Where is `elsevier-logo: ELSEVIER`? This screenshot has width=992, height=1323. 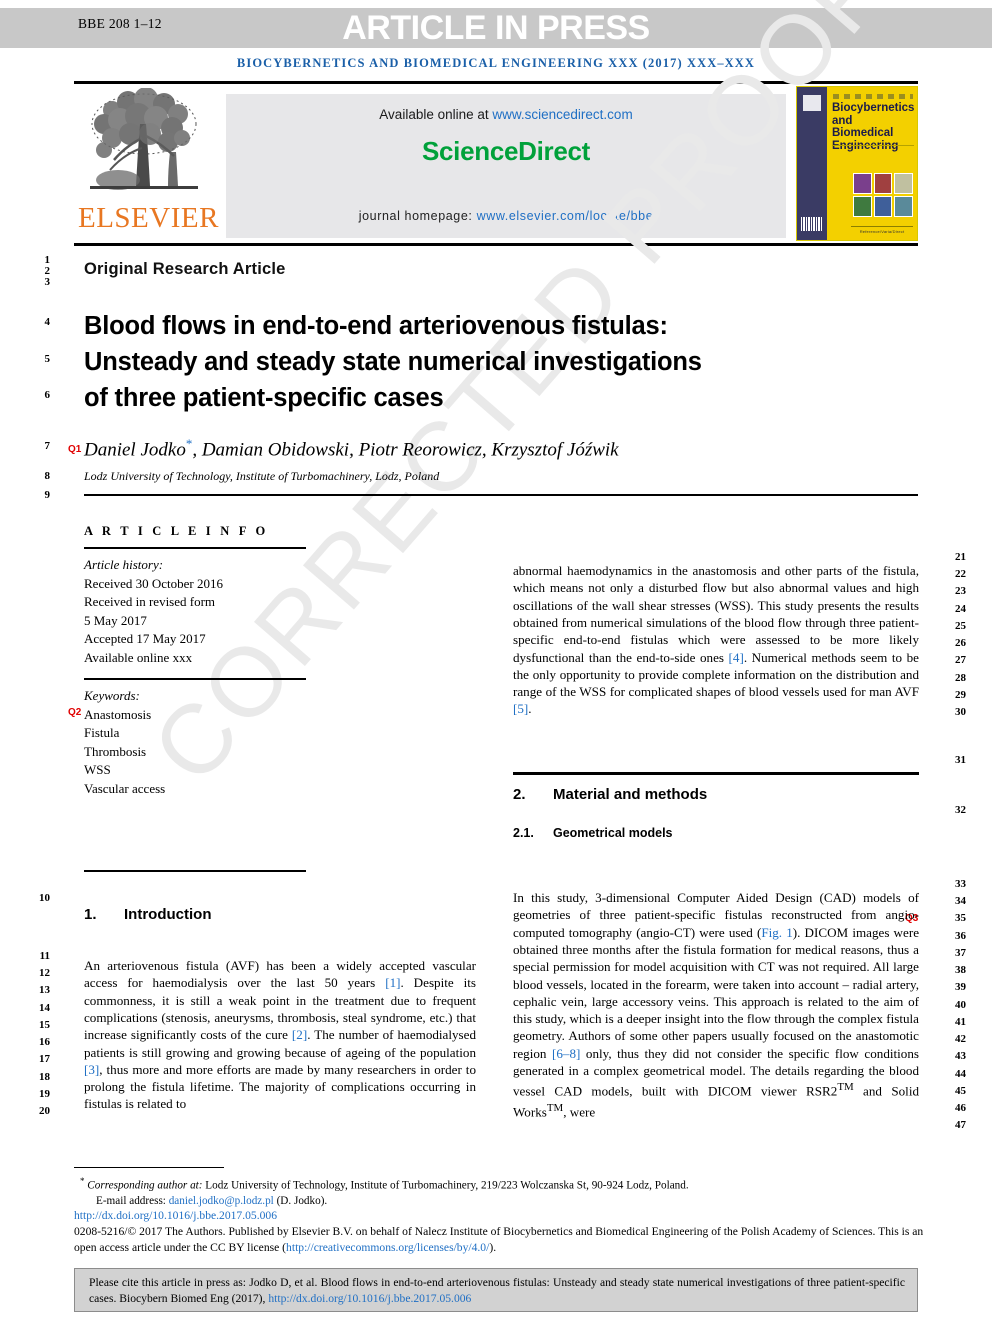 elsevier-logo: ELSEVIER is located at coordinates (146, 163).